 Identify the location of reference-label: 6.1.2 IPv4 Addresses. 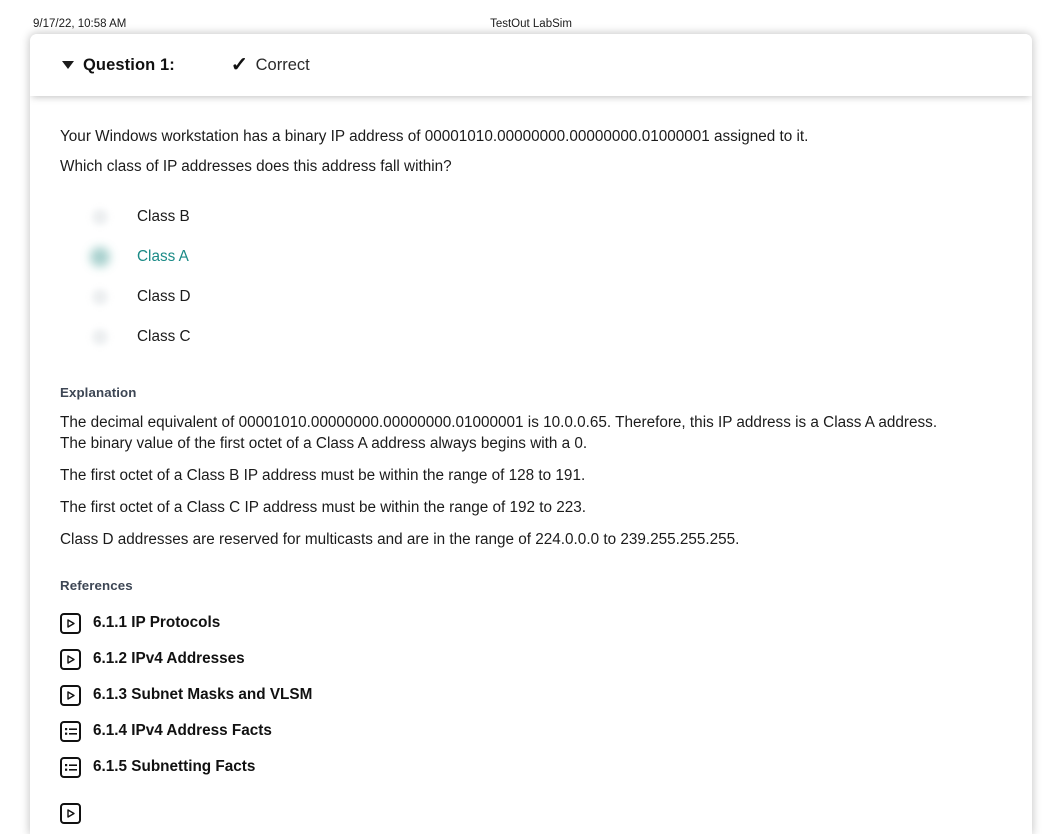
(169, 658).